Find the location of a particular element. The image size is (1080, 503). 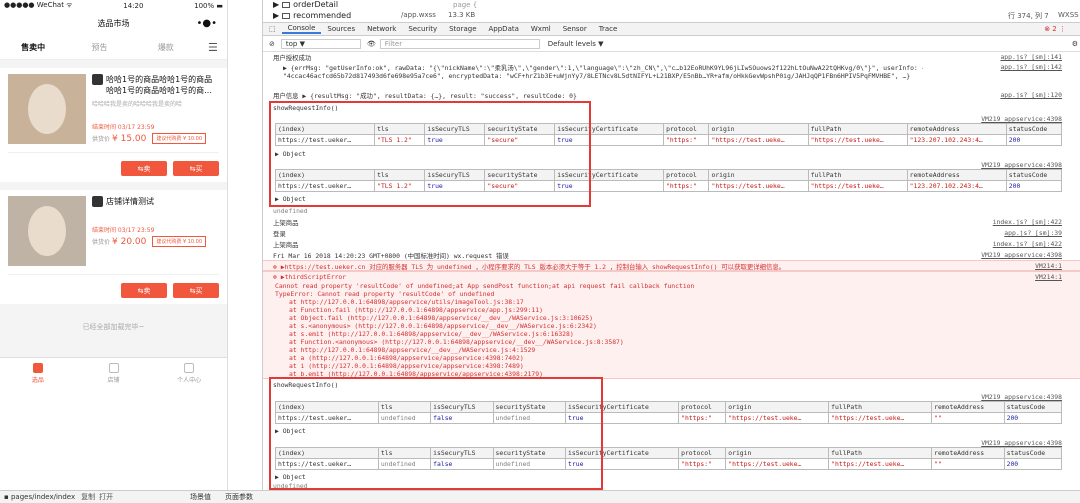

open-link: 打开 is located at coordinates (106, 497).